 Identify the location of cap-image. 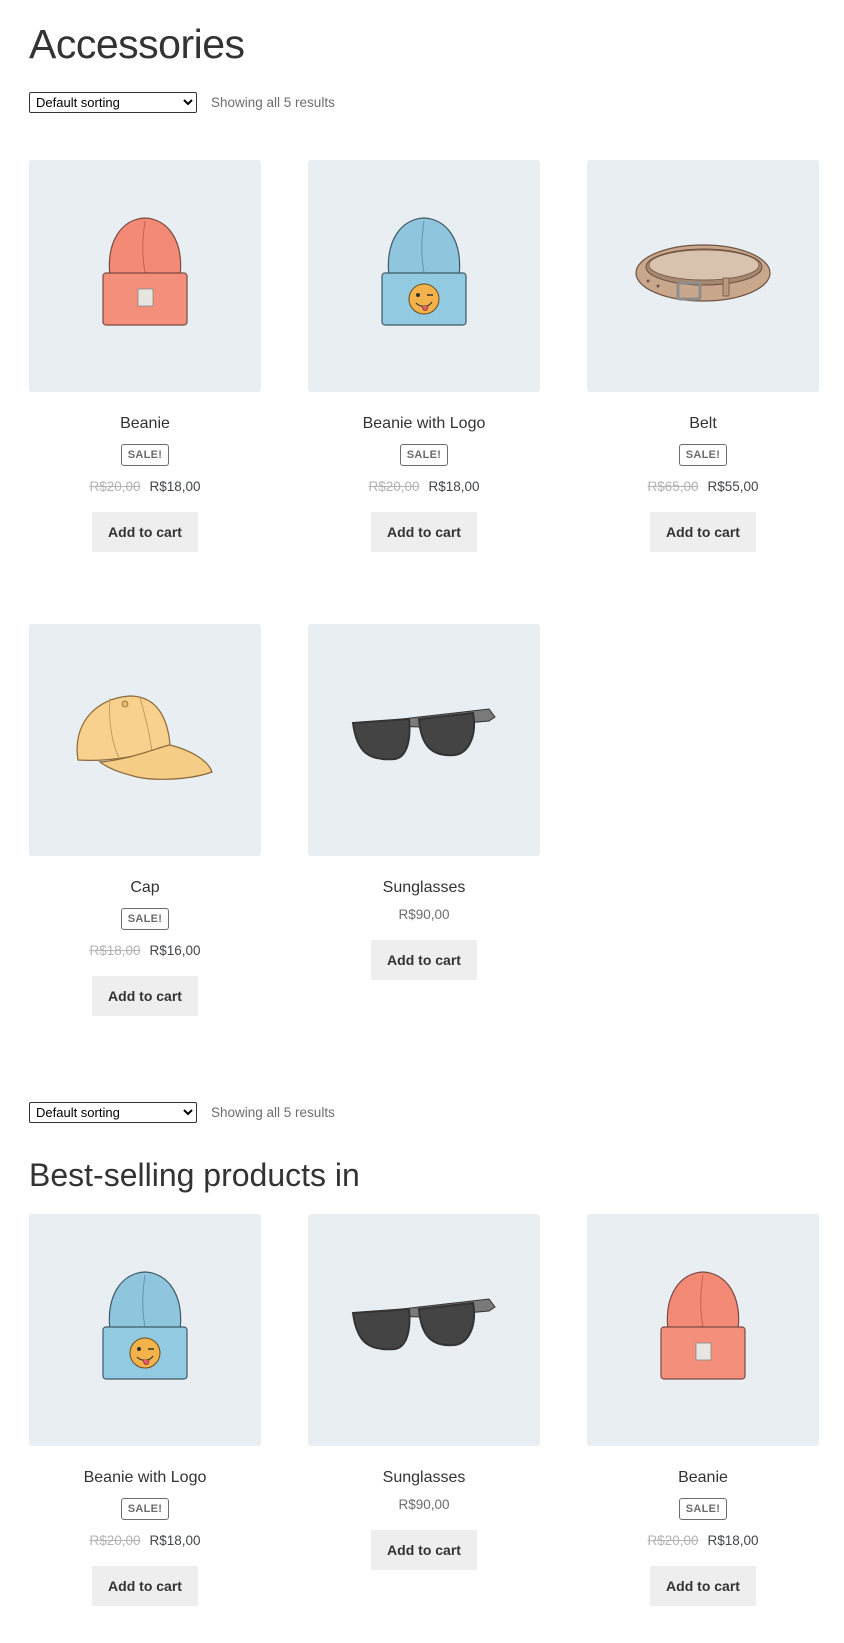
(144, 737).